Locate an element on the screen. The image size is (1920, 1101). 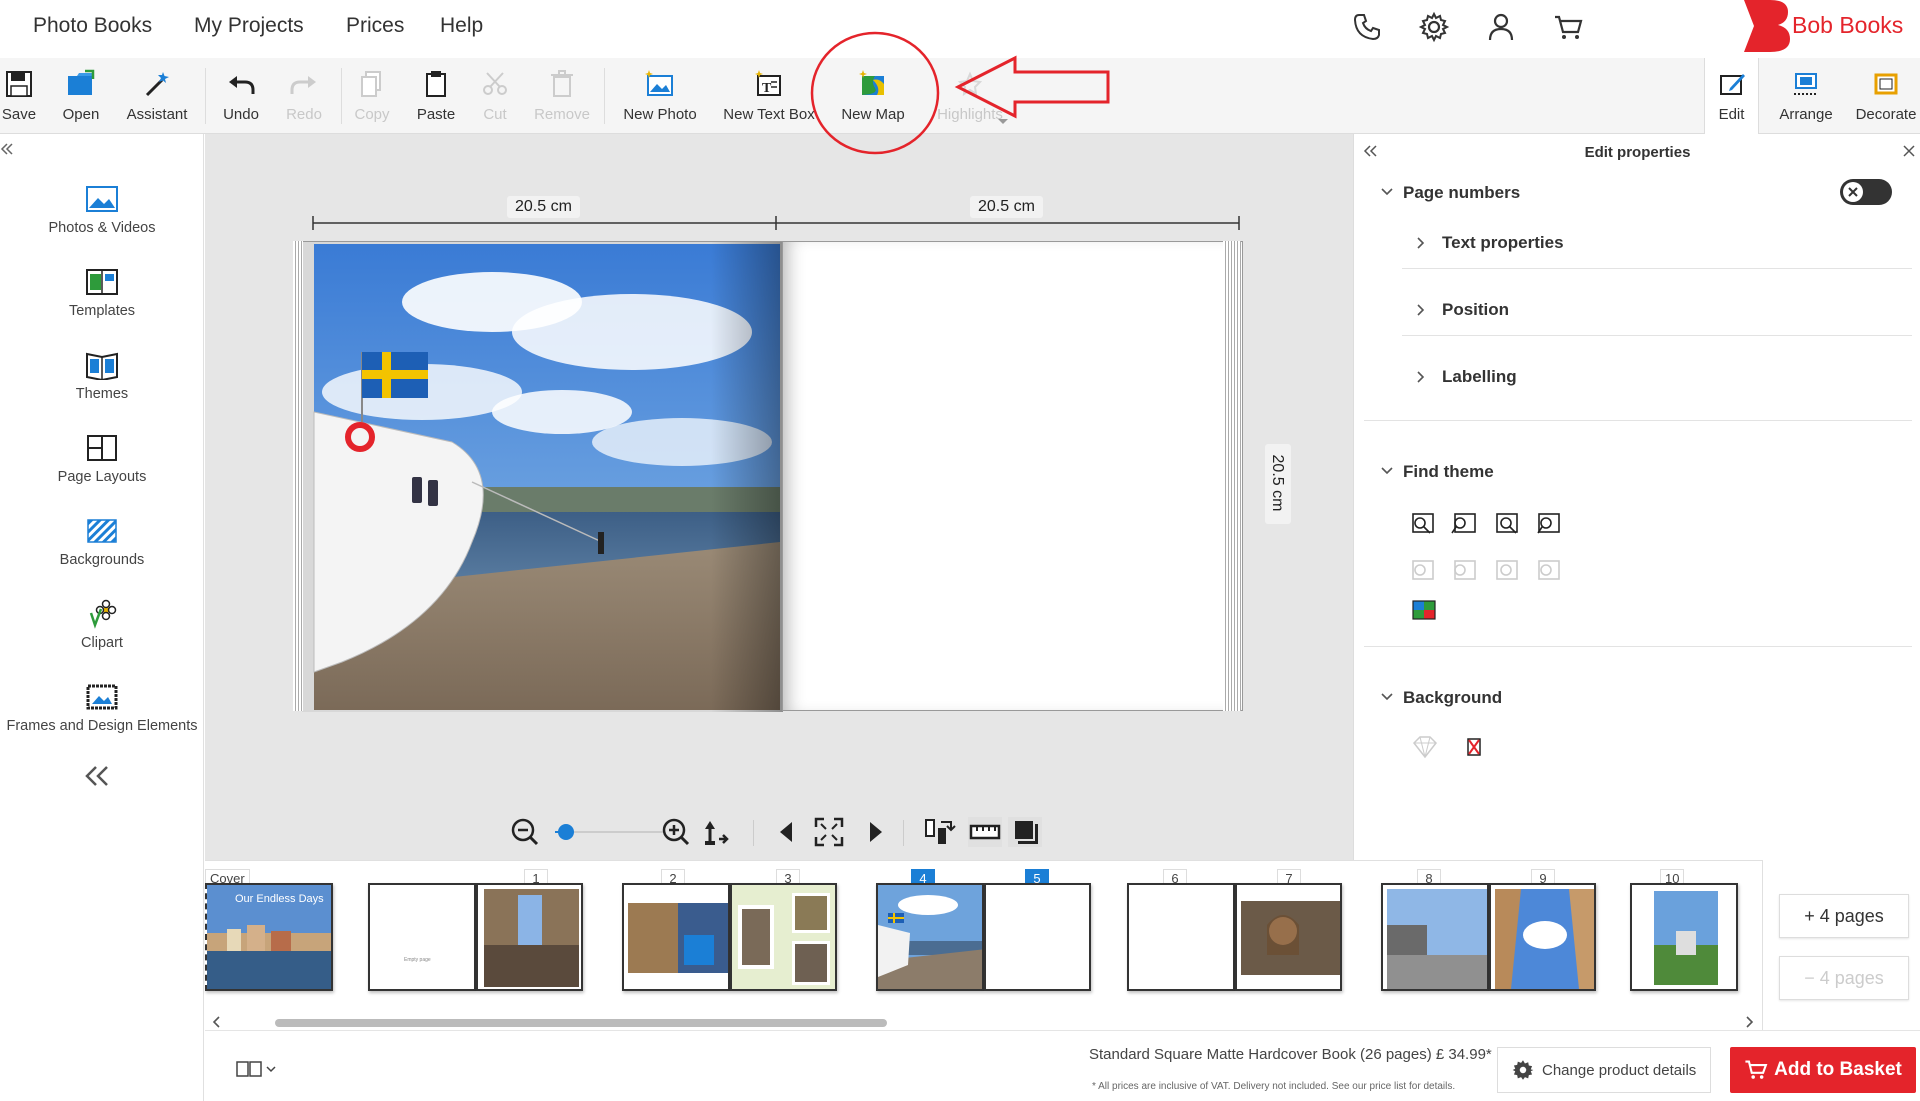
theme-tool-palette is located at coordinates (1423, 611).